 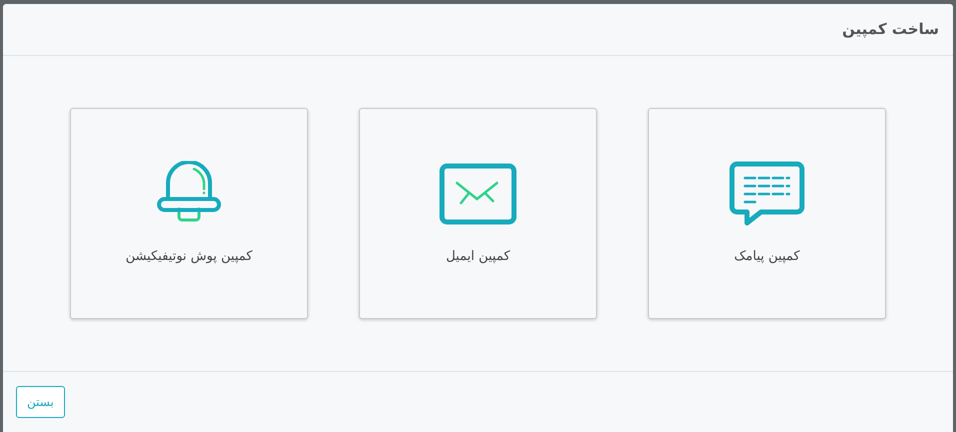 What do you see at coordinates (478, 194) in the screenshot?
I see `envelope-icon` at bounding box center [478, 194].